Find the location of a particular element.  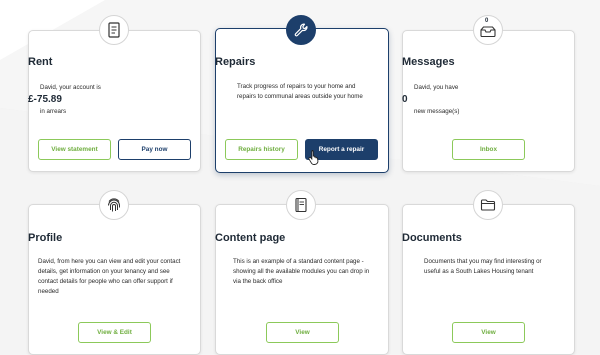

repairs-icon-circle is located at coordinates (301, 30).